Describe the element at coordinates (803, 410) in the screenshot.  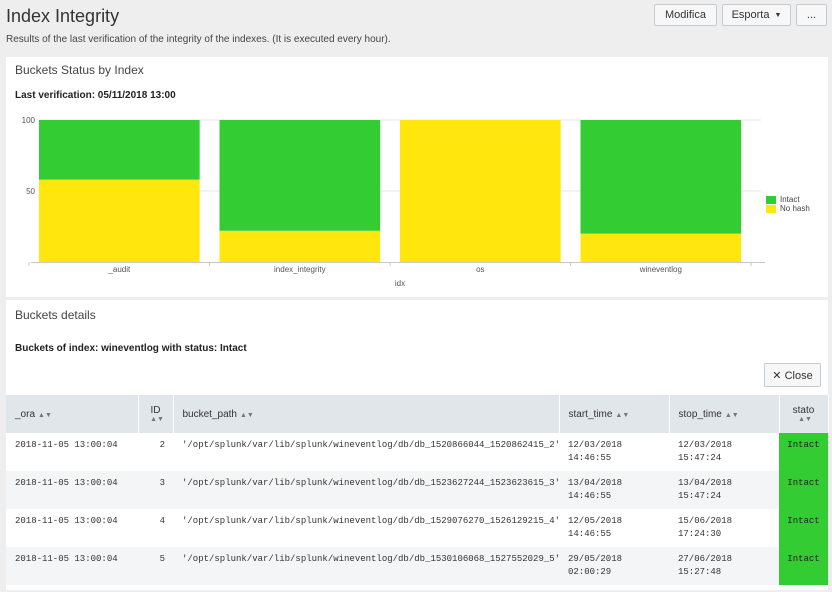
I see `column-label-stato: stato` at that location.